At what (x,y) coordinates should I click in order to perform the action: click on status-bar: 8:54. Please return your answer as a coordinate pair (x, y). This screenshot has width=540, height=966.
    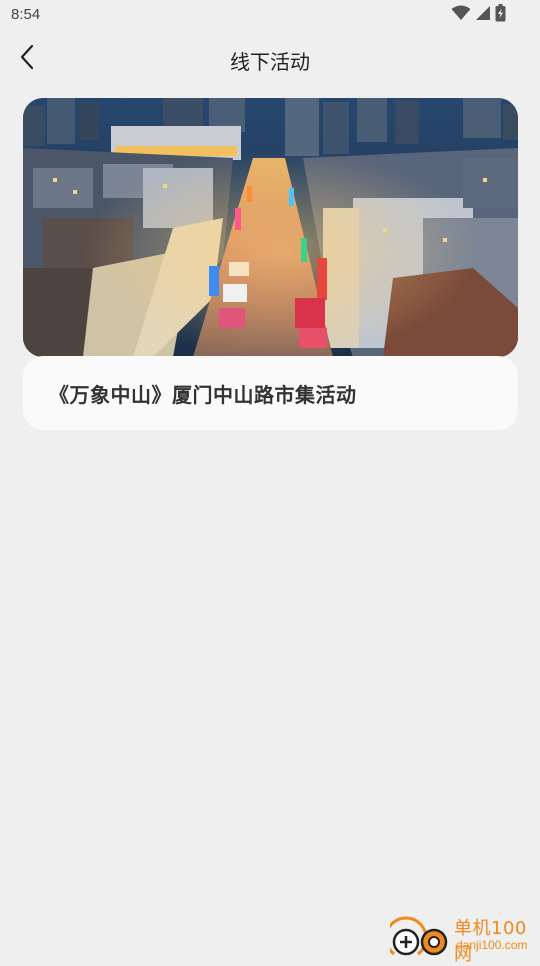
    Looking at the image, I should click on (270, 15).